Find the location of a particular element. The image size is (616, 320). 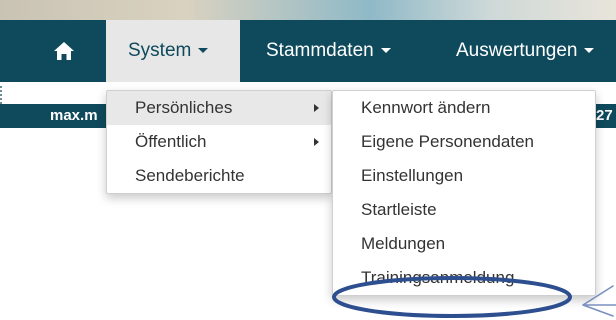

submenu-item-einstellungen: Einstellungen is located at coordinates (464, 176).